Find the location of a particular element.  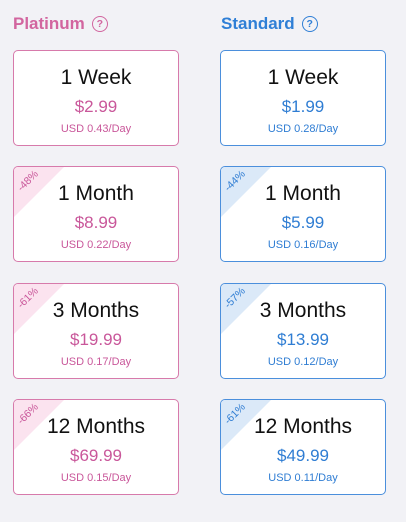

plan-price: $13.99 is located at coordinates (303, 339).